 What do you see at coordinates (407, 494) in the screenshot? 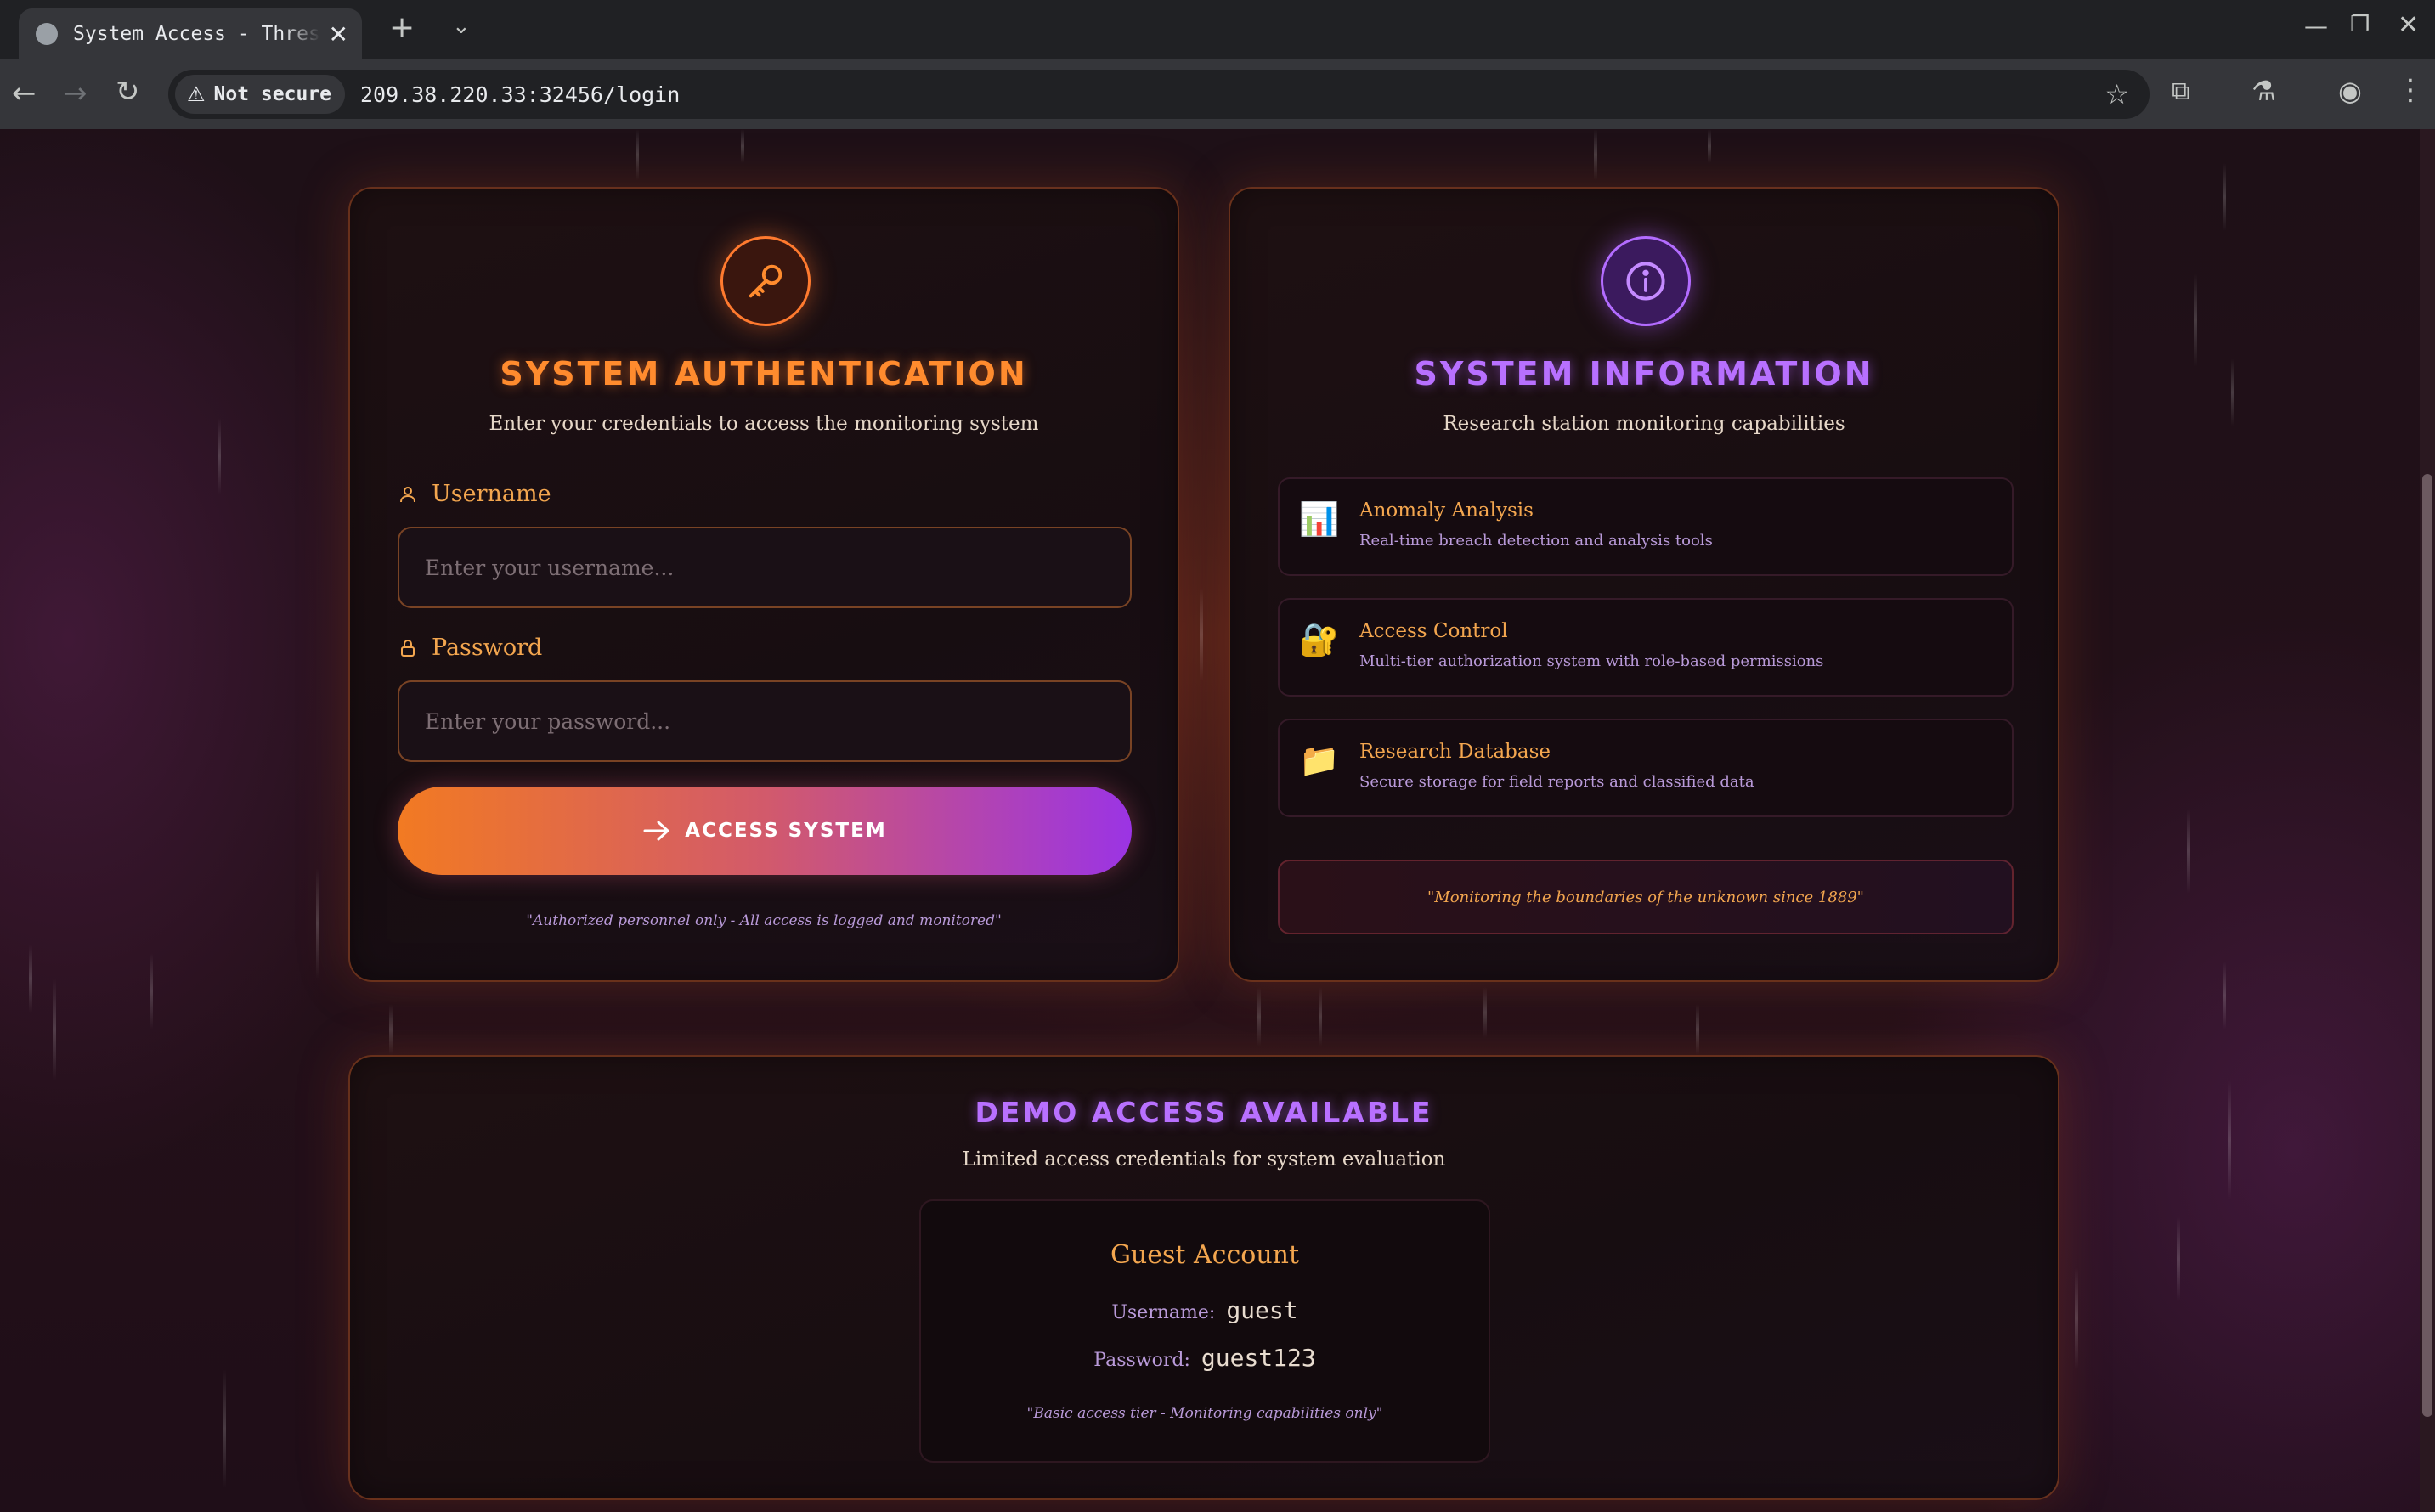
I see `user-icon` at bounding box center [407, 494].